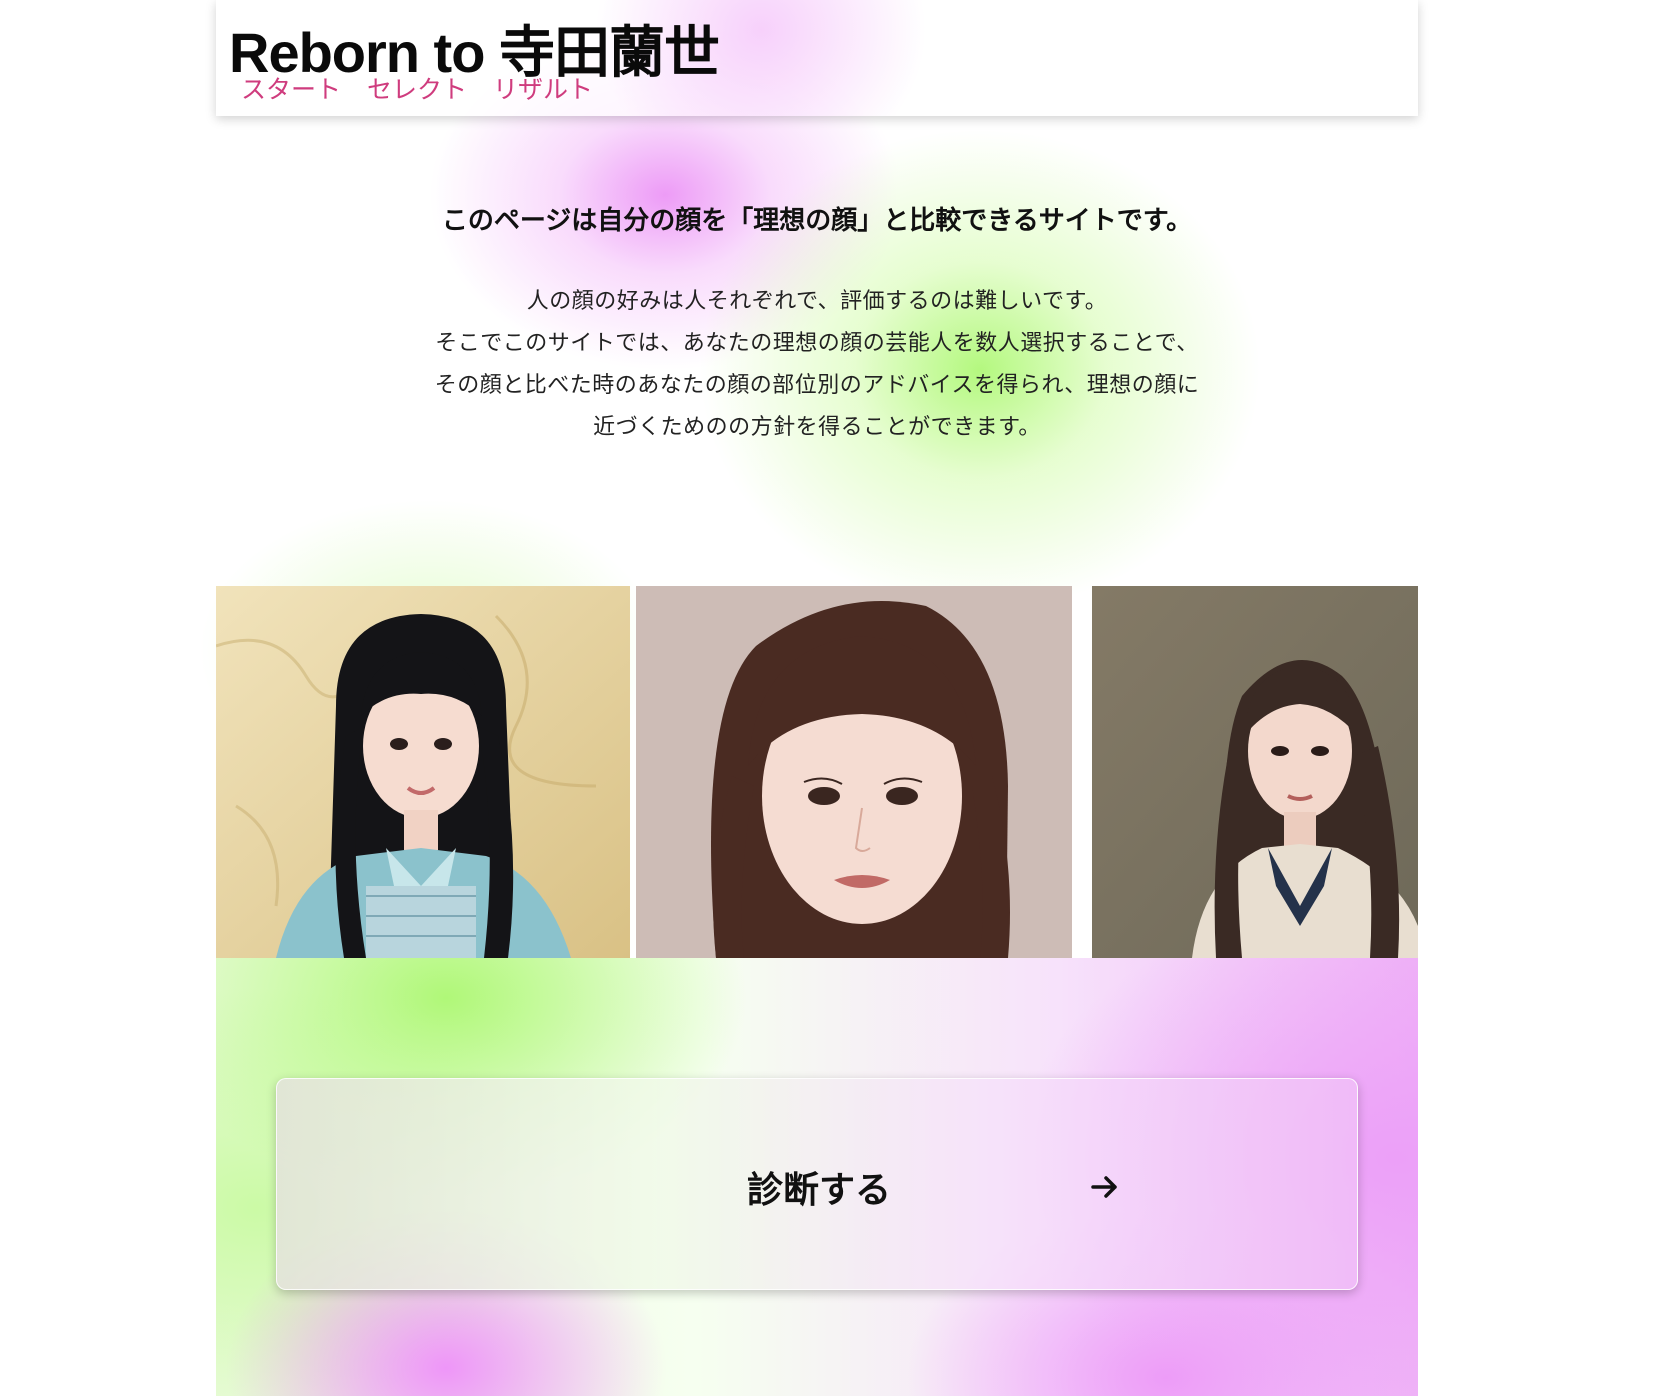 The width and height of the screenshot is (1664, 1396). Describe the element at coordinates (543, 88) in the screenshot. I see `nav-result: リザルト` at that location.